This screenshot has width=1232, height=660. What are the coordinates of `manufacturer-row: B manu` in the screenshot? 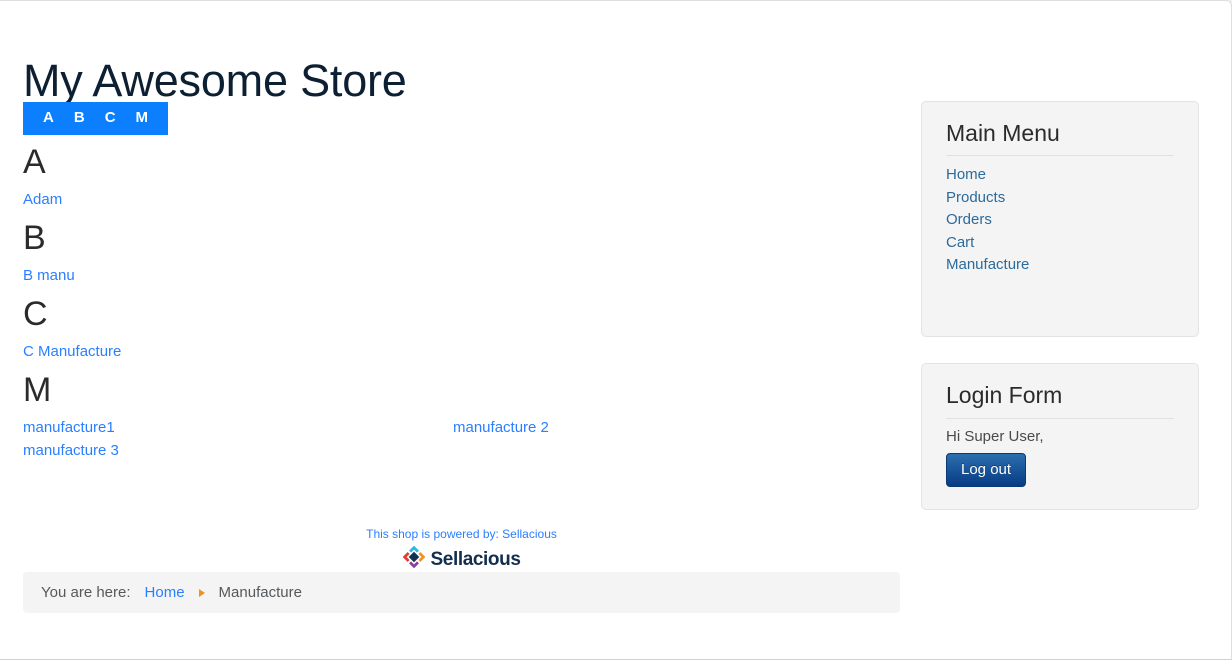 It's located at (453, 276).